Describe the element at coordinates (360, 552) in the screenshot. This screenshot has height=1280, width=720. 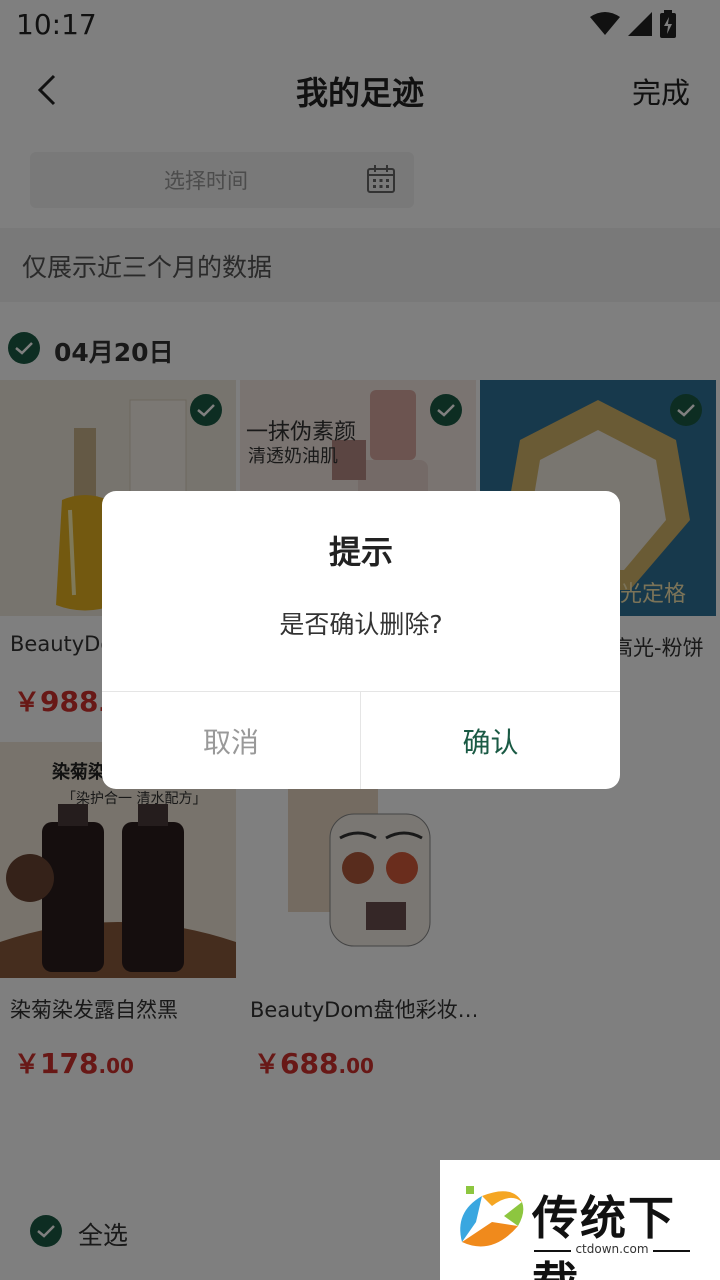
I see `dialog-title: 提示` at that location.